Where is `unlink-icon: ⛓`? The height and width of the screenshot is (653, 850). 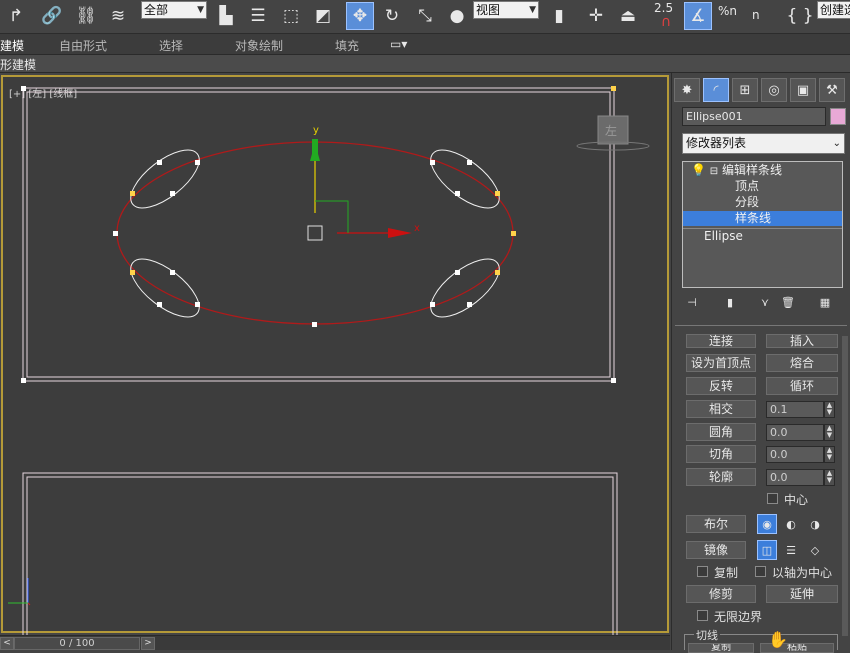
unlink-icon: ⛓ is located at coordinates (86, 16).